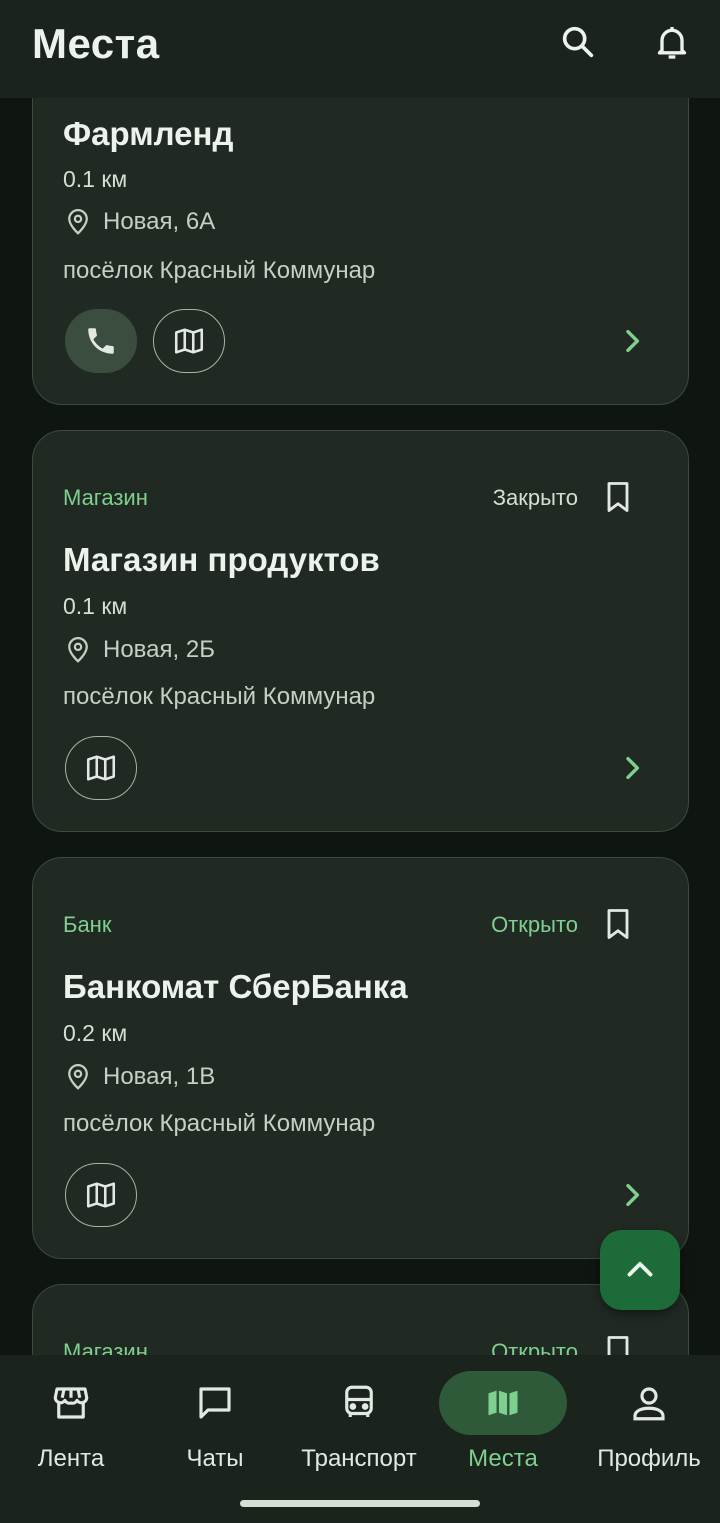 The height and width of the screenshot is (1523, 720). What do you see at coordinates (648, 1426) in the screenshot?
I see `nav-item-profile: Профиль` at bounding box center [648, 1426].